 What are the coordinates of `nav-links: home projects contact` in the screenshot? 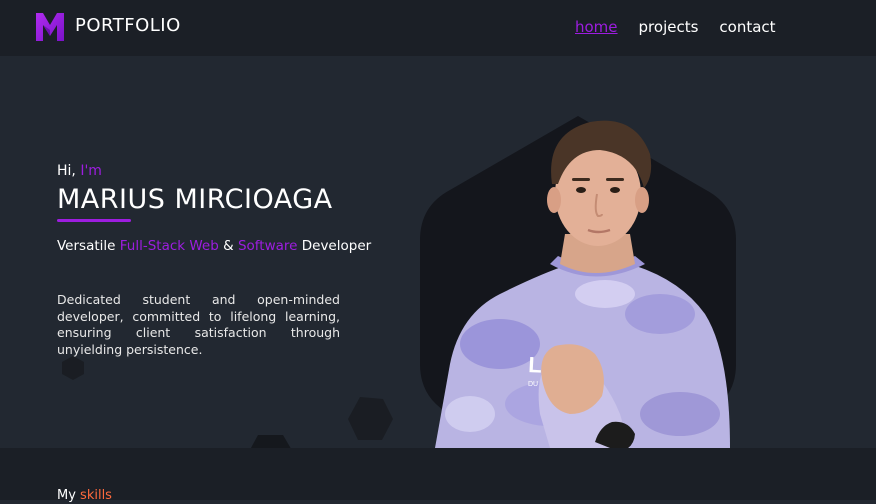 It's located at (675, 27).